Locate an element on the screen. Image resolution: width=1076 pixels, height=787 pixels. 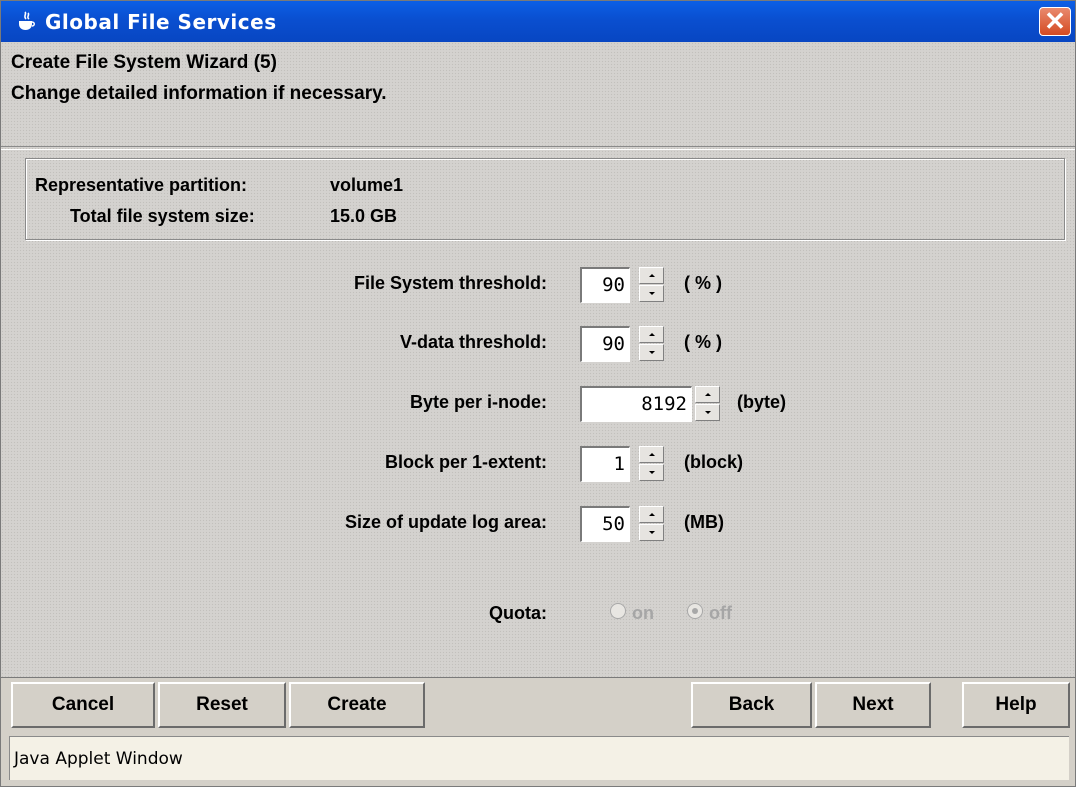
title-bar: Global File Services ✕ is located at coordinates (538, 21).